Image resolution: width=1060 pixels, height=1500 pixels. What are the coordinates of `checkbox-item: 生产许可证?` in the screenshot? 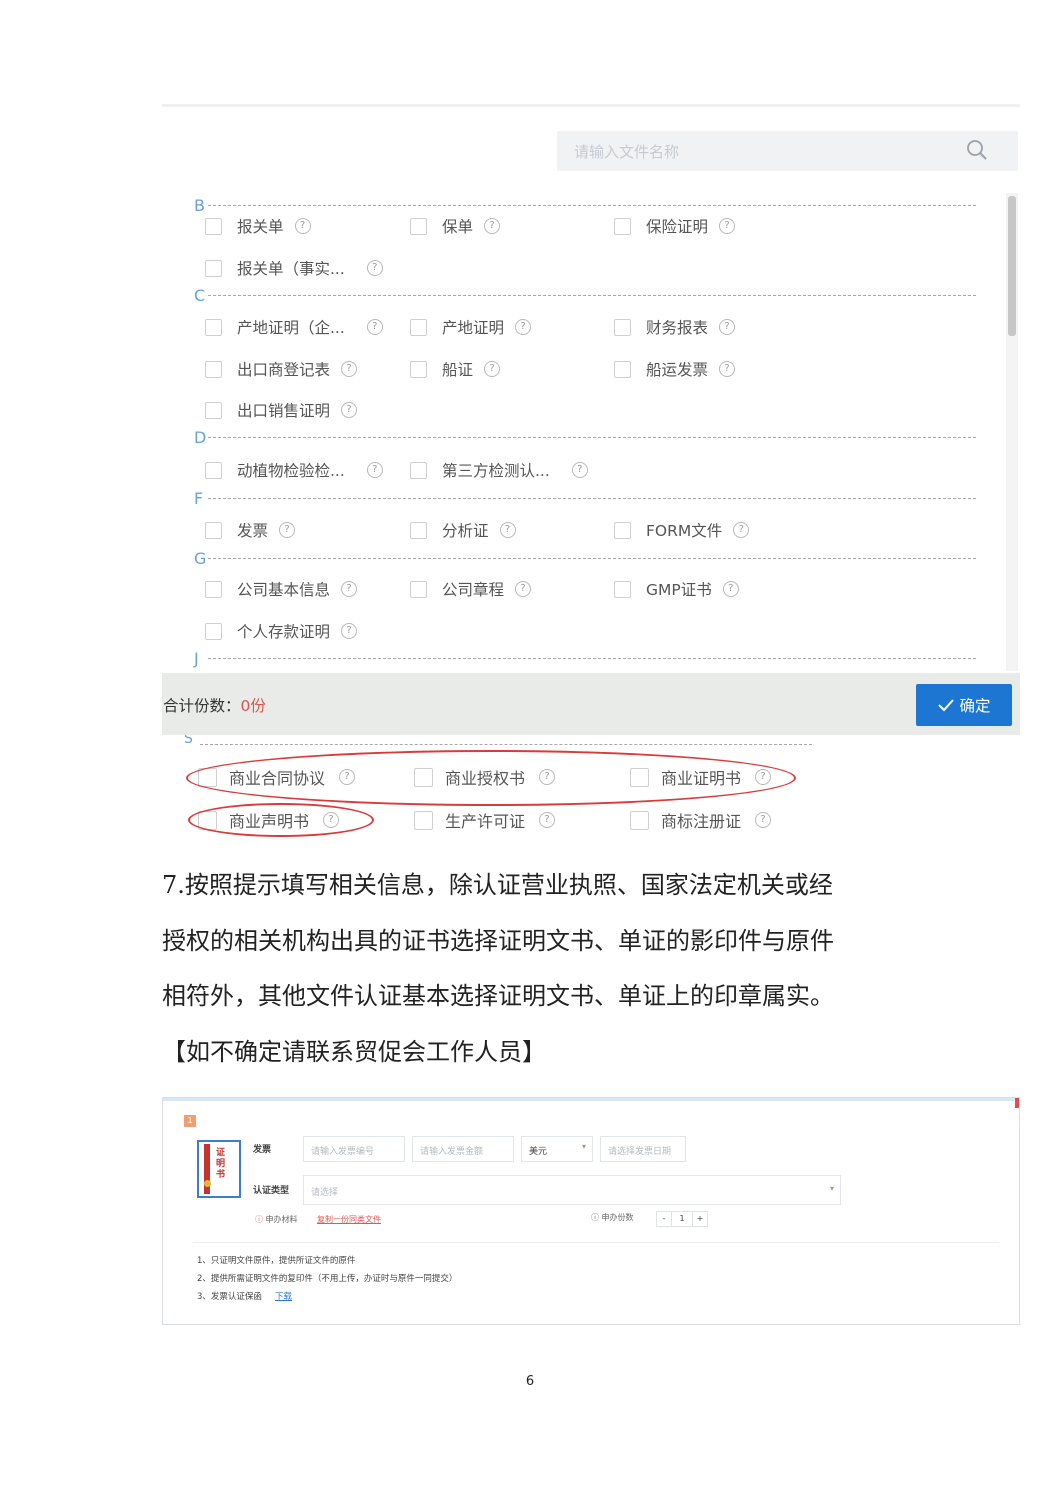 It's located at (485, 820).